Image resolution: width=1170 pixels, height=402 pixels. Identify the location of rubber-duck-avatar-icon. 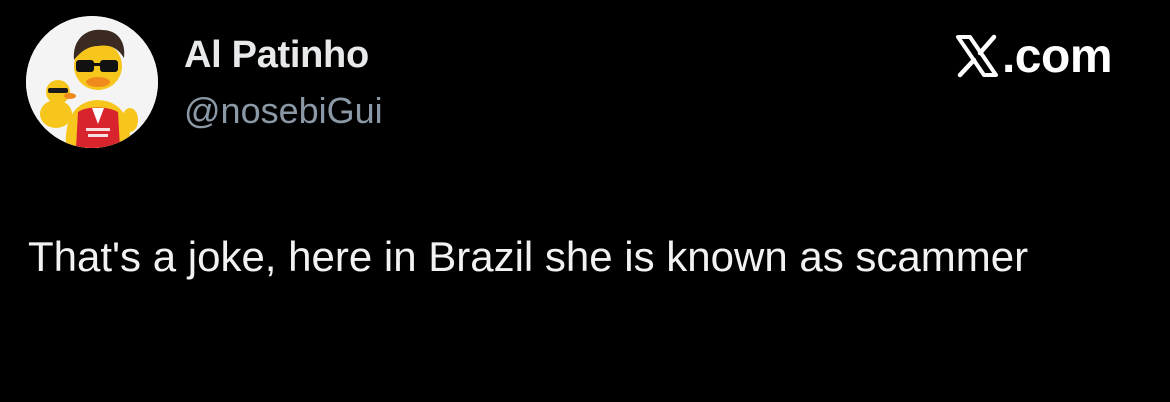
(92, 82).